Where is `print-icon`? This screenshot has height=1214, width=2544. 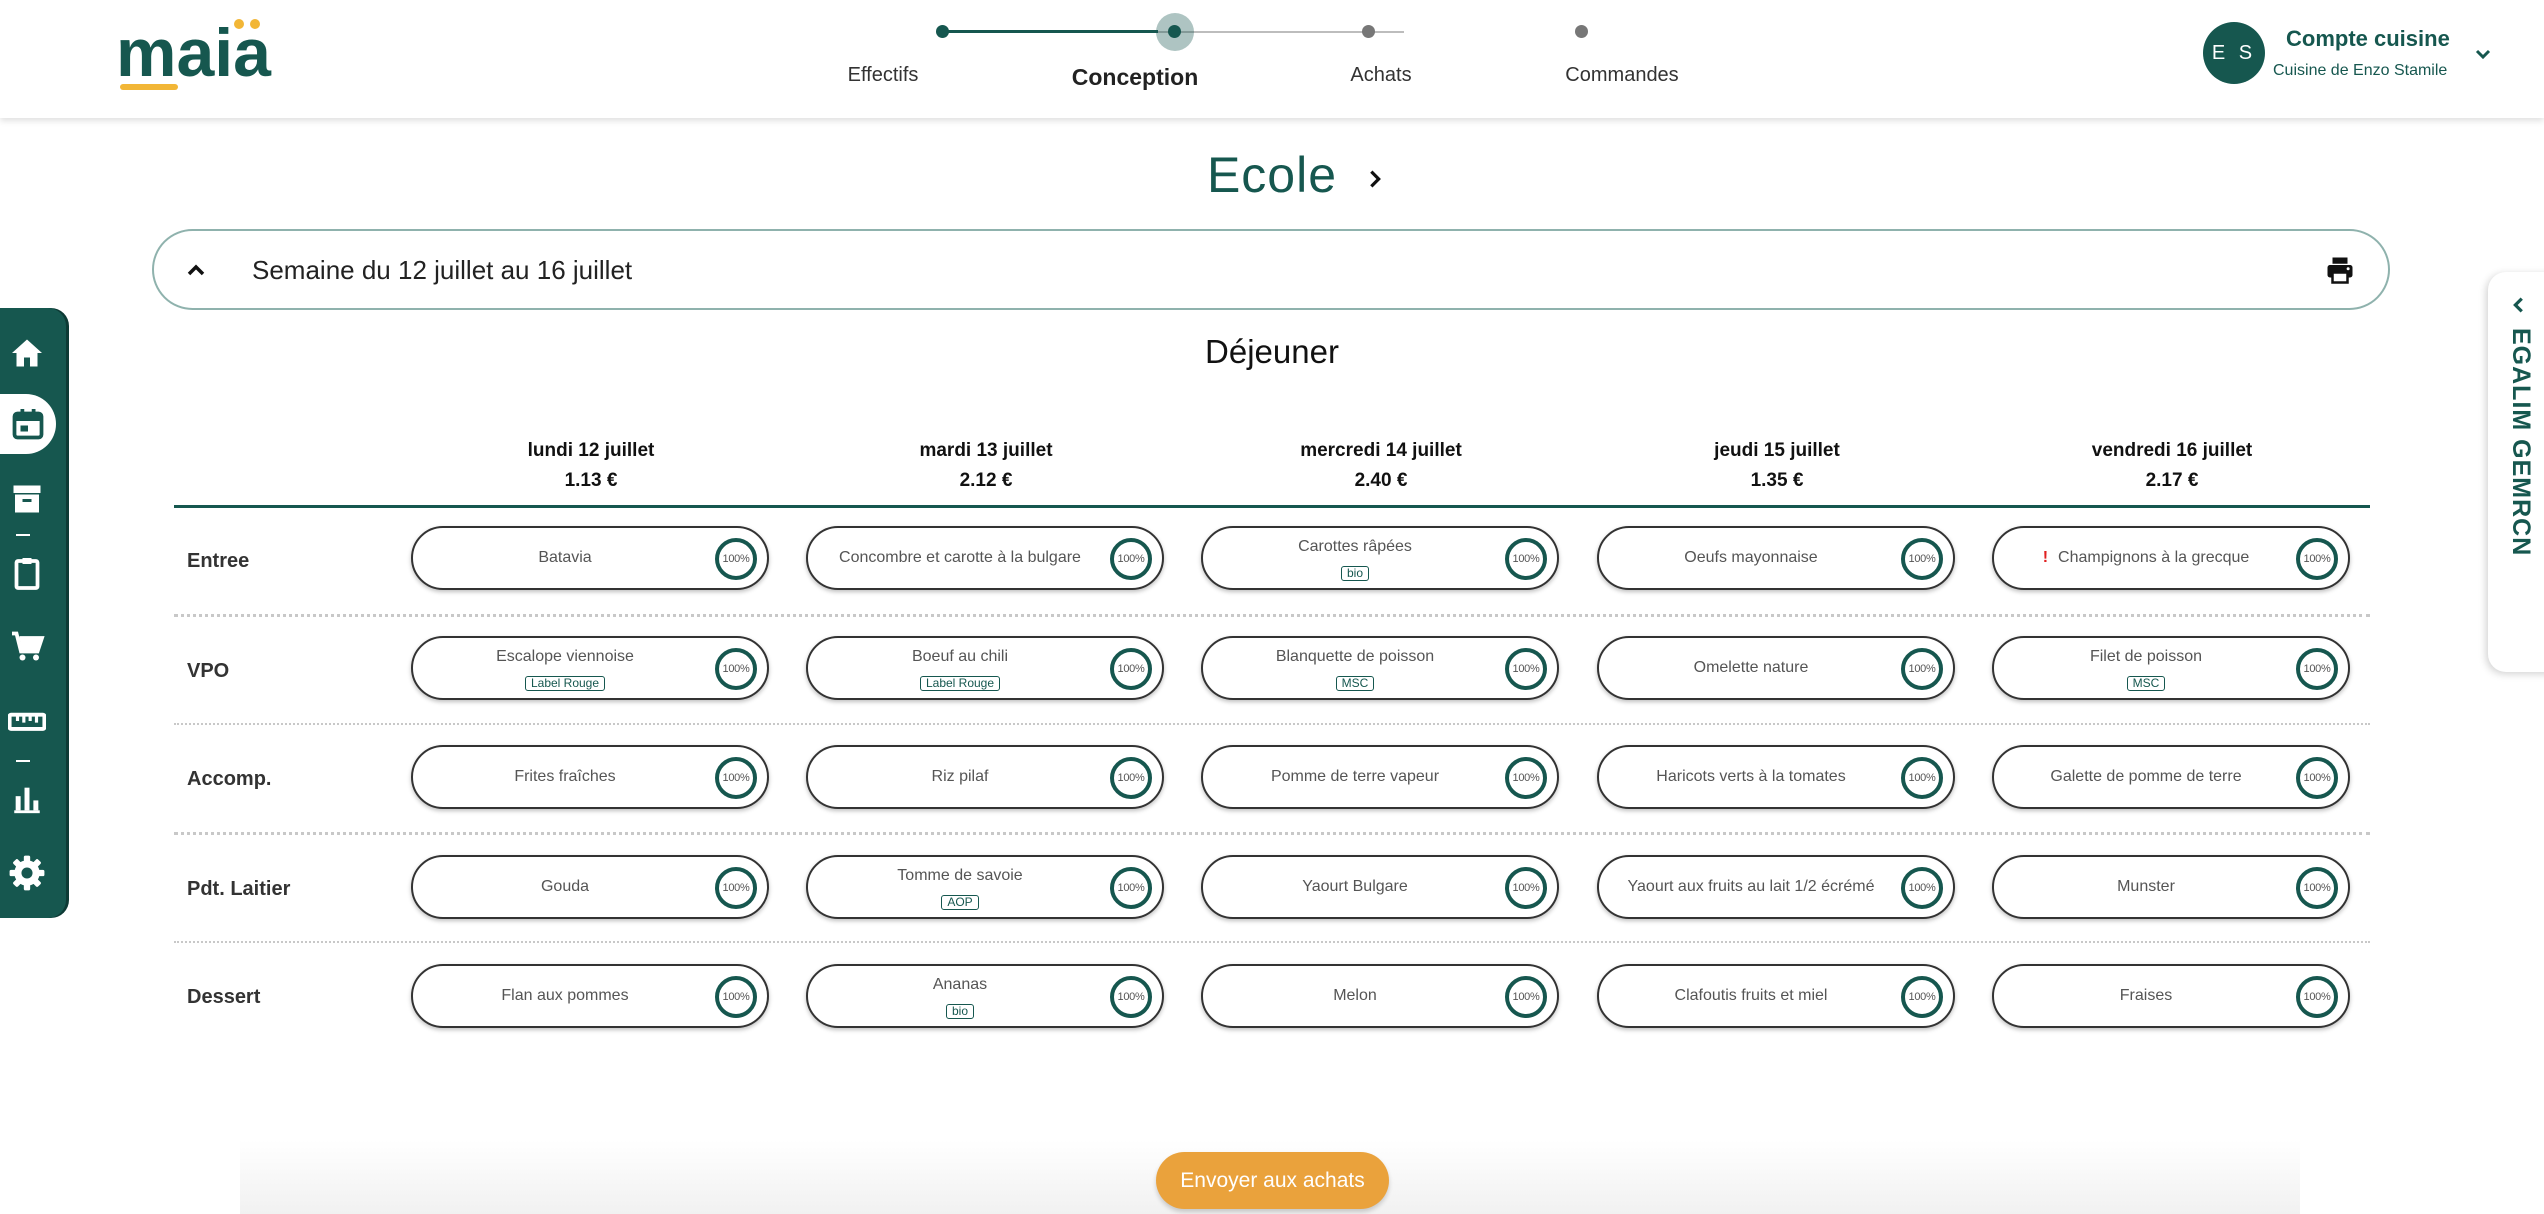 print-icon is located at coordinates (2340, 270).